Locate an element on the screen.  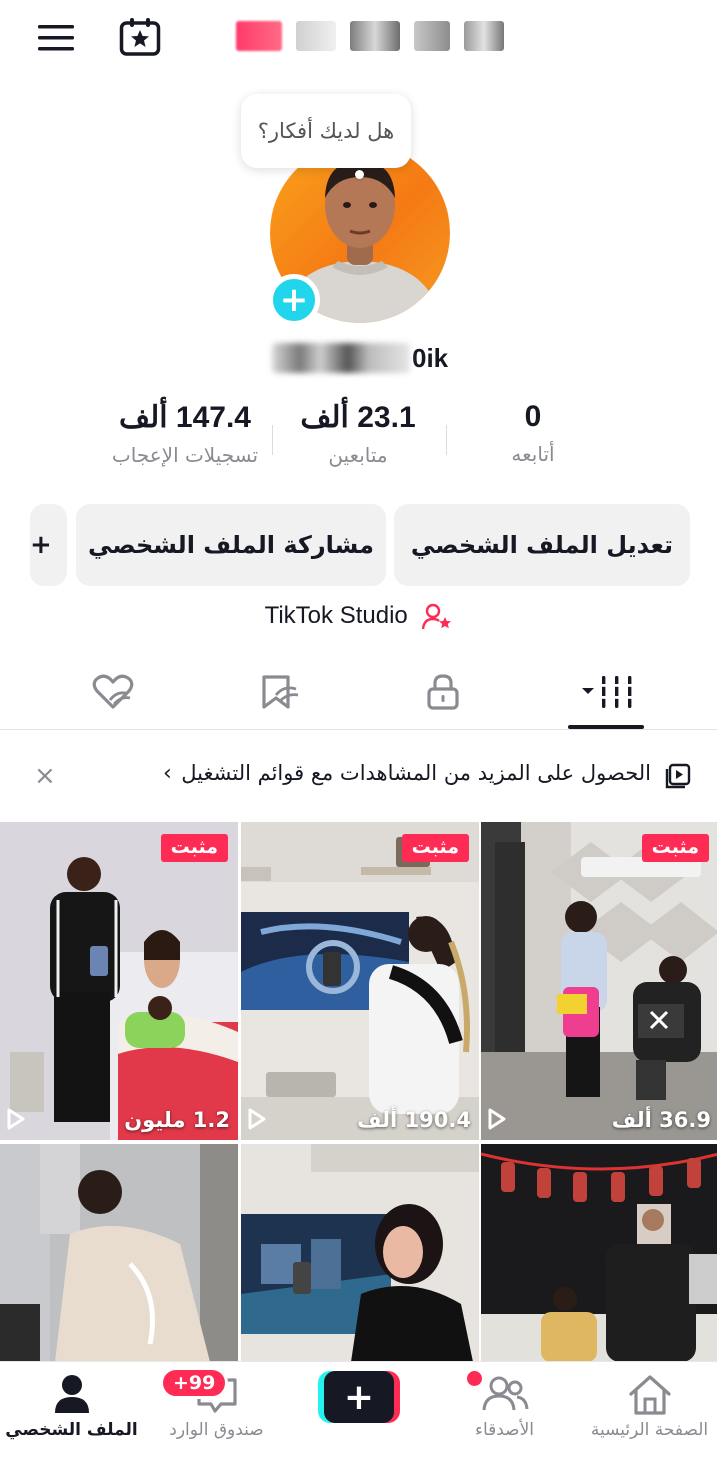
menu-icon is located at coordinates (56, 38).